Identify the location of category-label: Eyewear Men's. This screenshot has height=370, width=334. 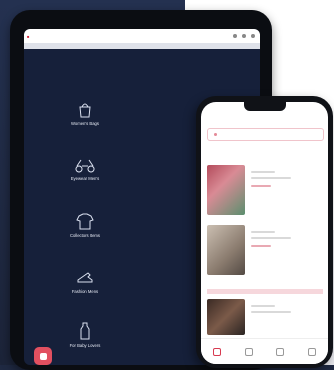
(85, 178).